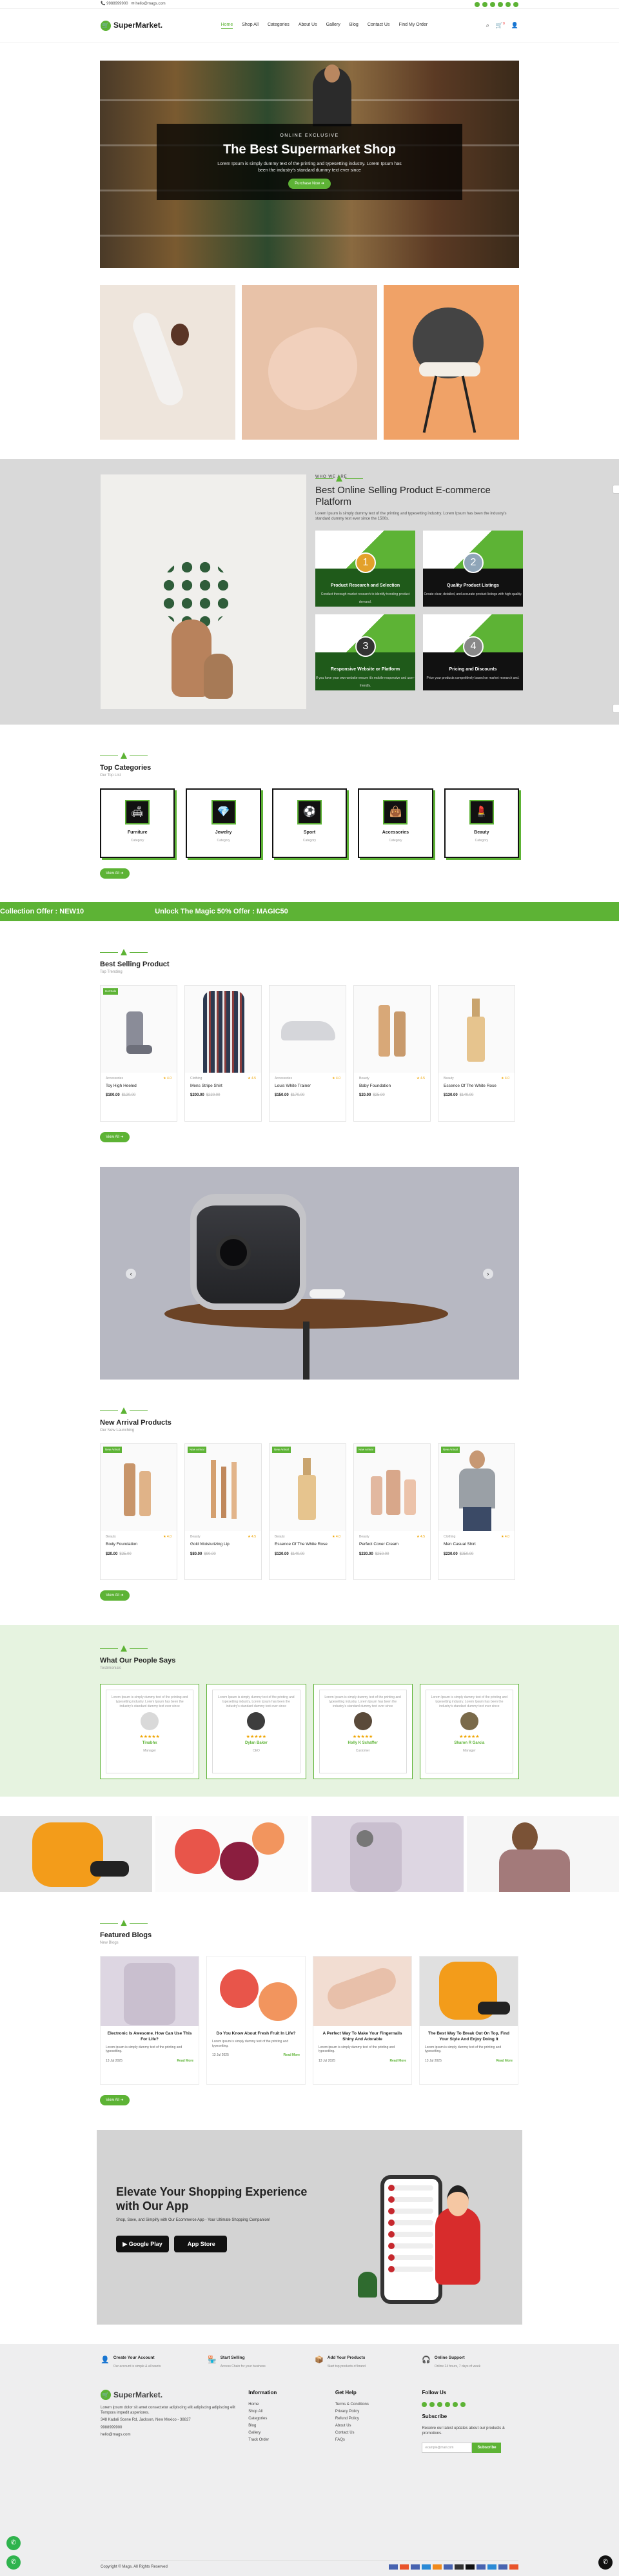 The width and height of the screenshot is (619, 2576). Describe the element at coordinates (378, 2411) in the screenshot. I see `footer-link: Privacy Policy` at that location.